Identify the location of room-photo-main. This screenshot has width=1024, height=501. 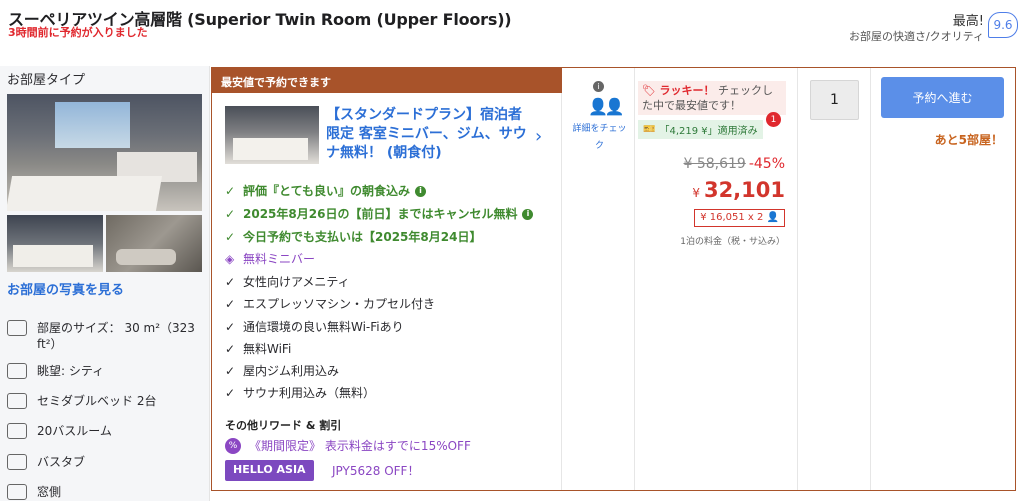
(104, 152).